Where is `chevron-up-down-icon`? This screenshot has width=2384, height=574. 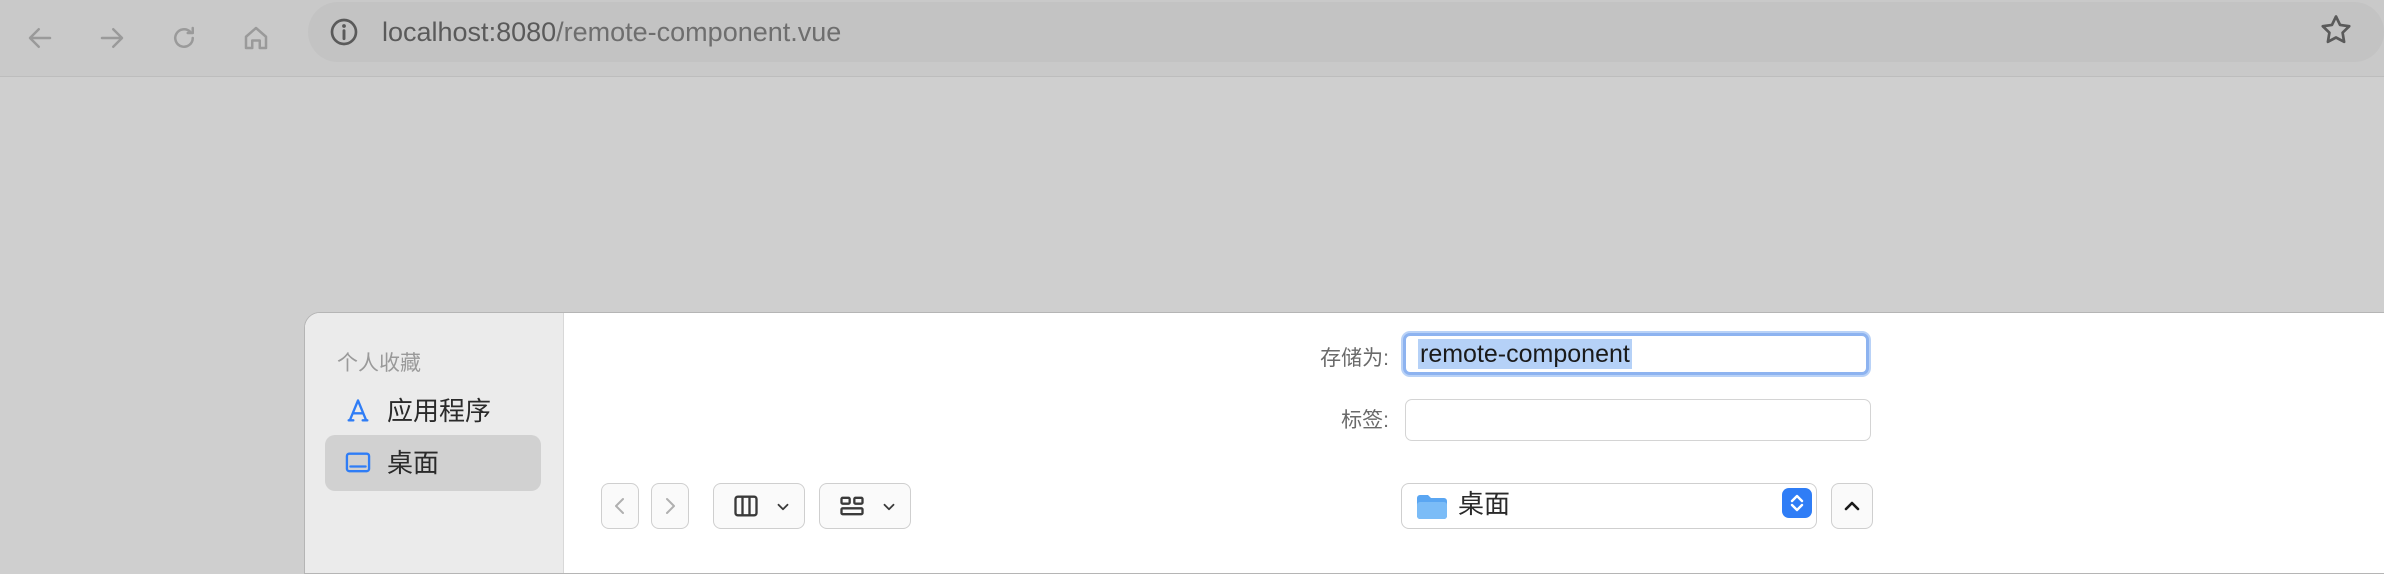 chevron-up-down-icon is located at coordinates (1797, 503).